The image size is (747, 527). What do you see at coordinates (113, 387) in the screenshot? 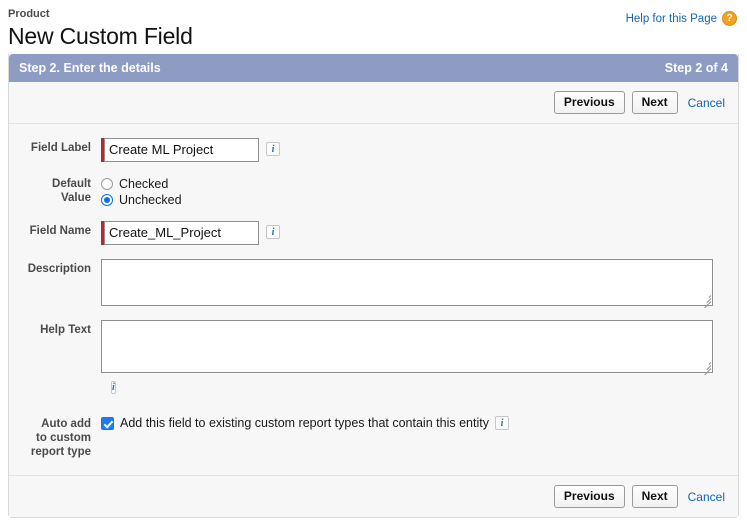
I see `help-text-info-icon: i` at bounding box center [113, 387].